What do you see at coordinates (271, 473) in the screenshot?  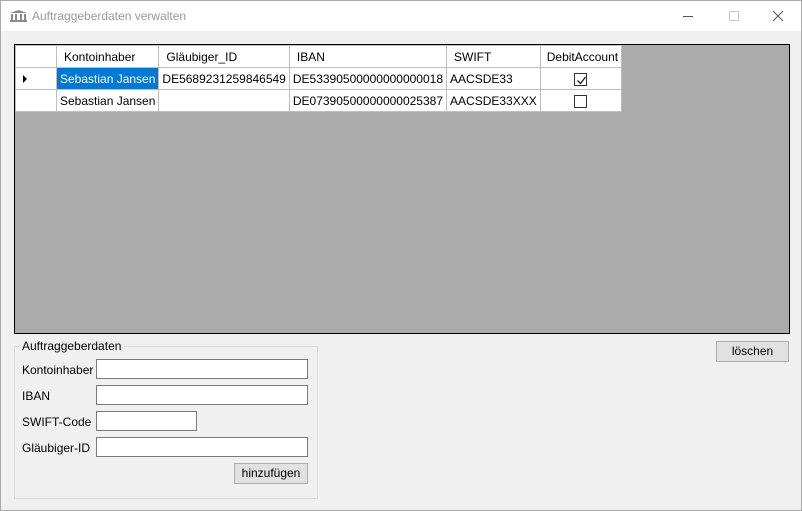 I see `hinzufuegen-button: hinzufügen` at bounding box center [271, 473].